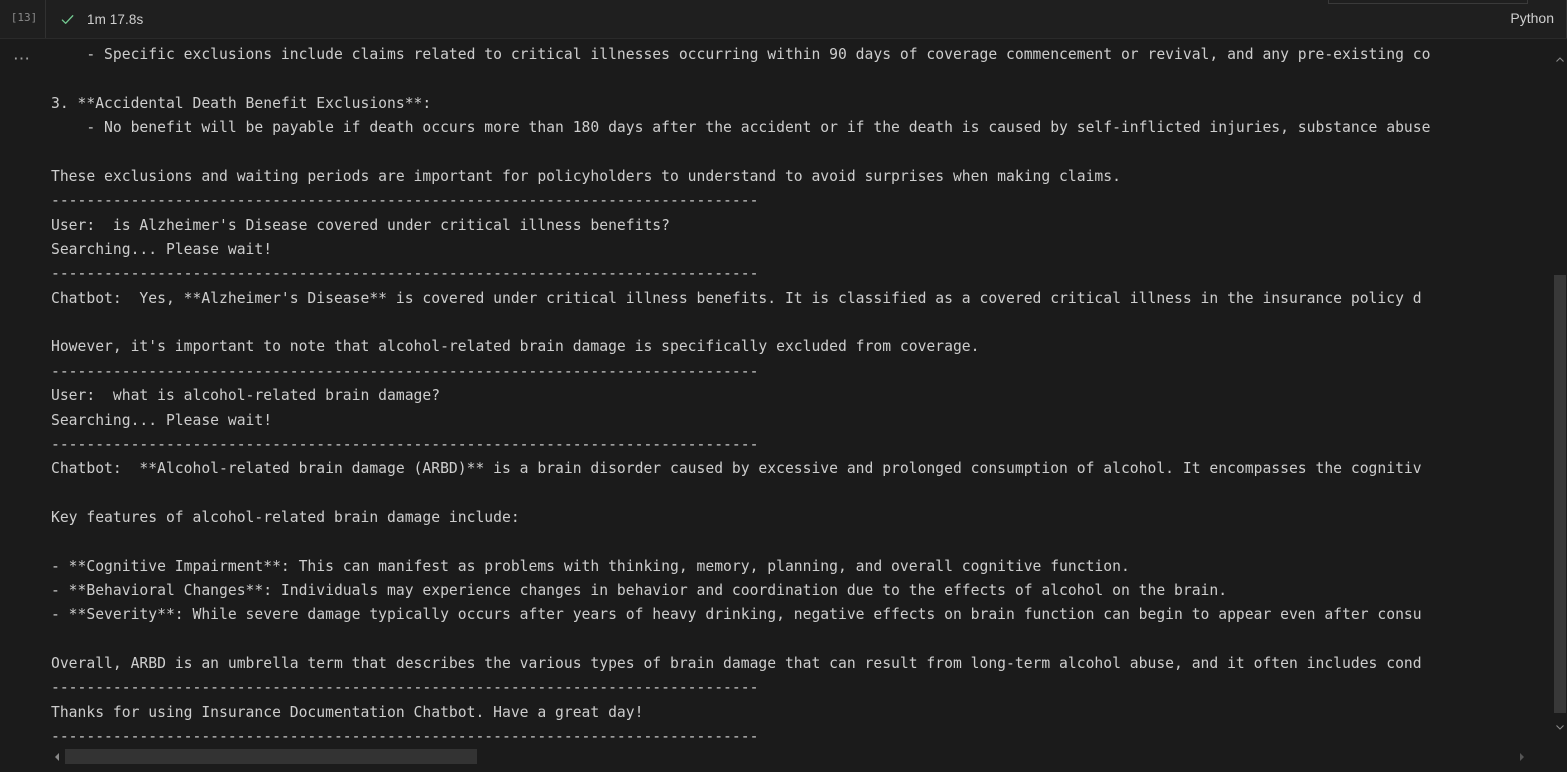 The height and width of the screenshot is (772, 1567). Describe the element at coordinates (22, 59) in the screenshot. I see `more-actions-icon: ⋯` at that location.